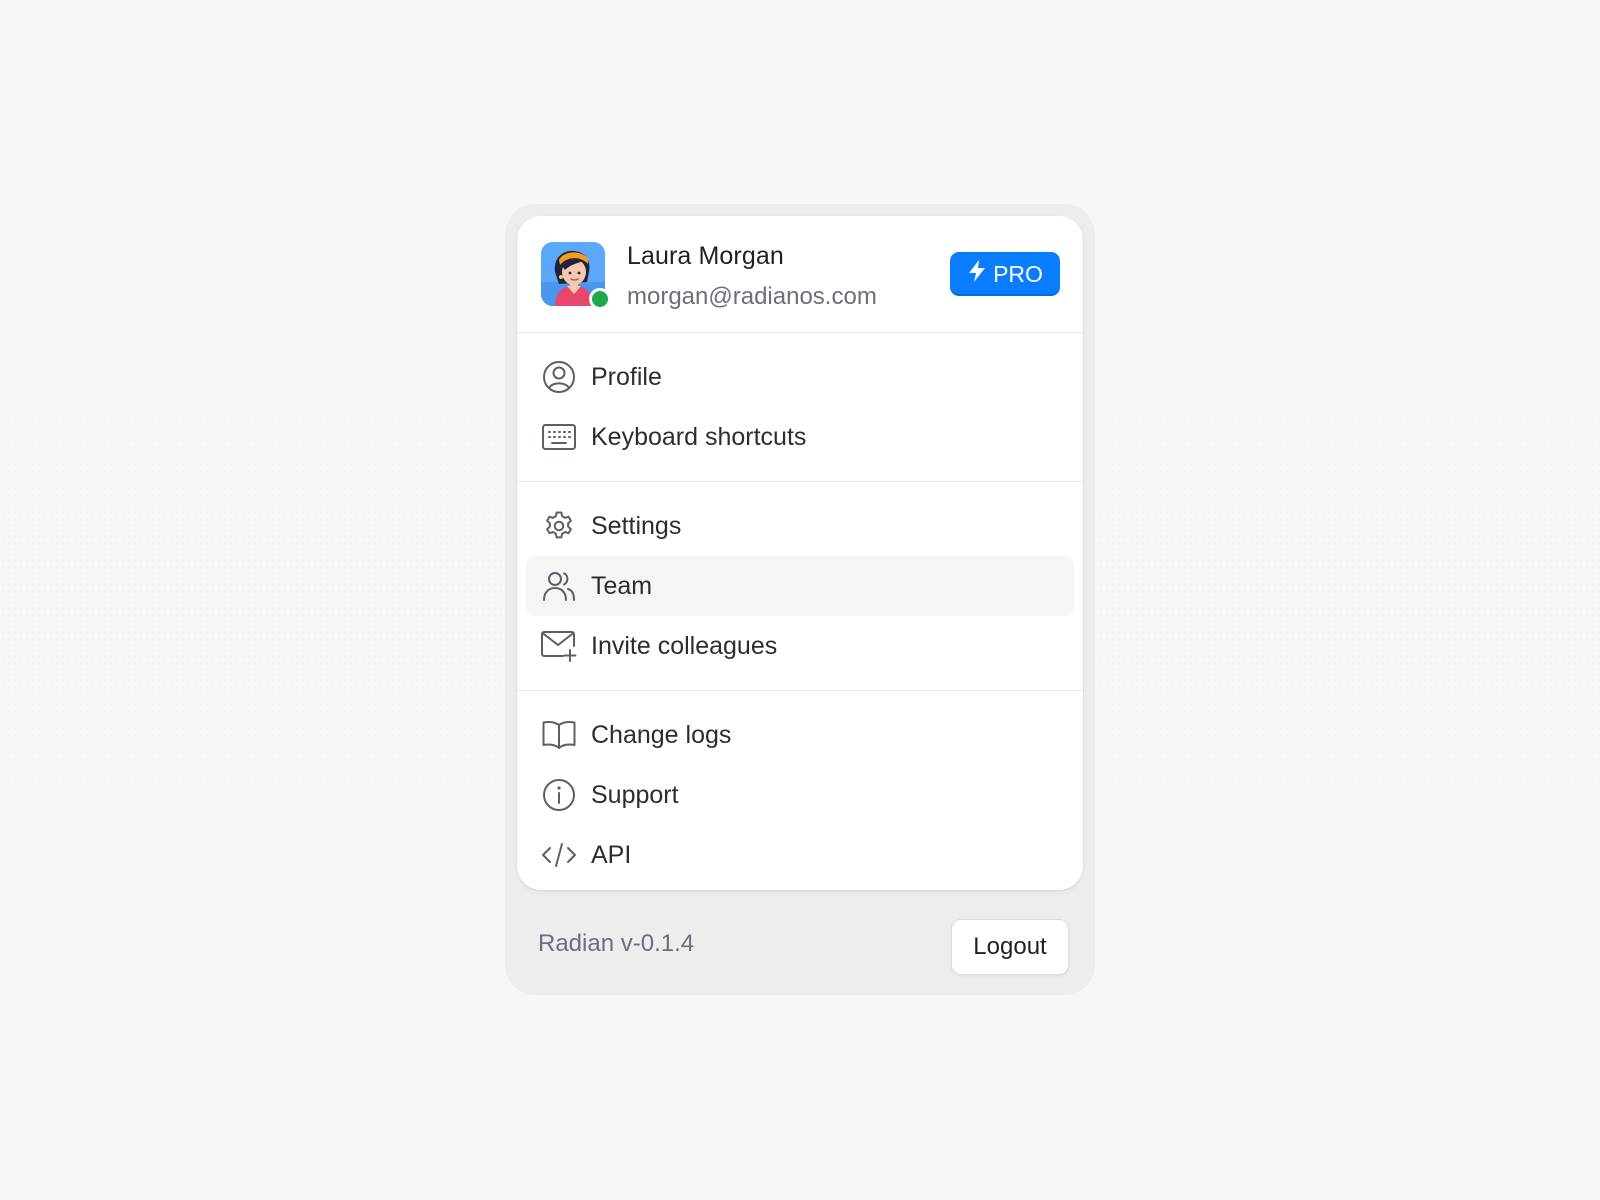 The image size is (1600, 1200). What do you see at coordinates (699, 436) in the screenshot?
I see `menu-item-label: Keyboard shortcuts` at bounding box center [699, 436].